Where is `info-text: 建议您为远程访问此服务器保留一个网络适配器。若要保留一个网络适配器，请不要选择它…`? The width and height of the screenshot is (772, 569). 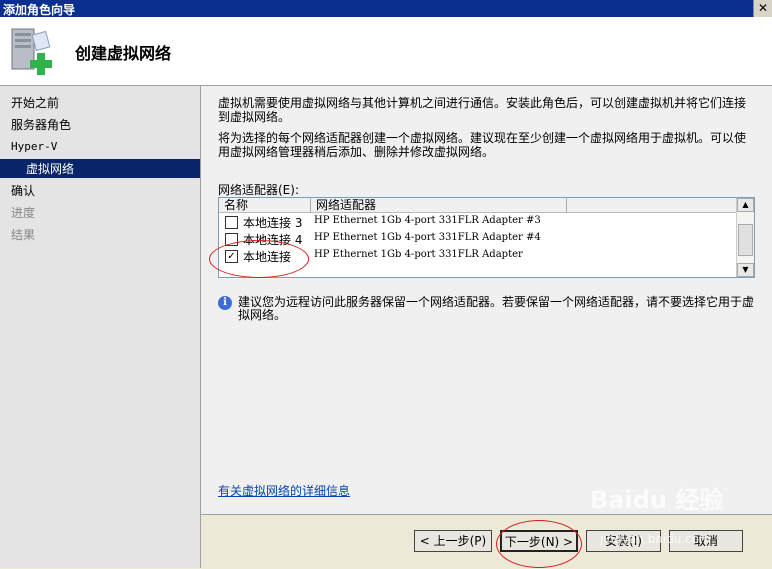 info-text: 建议您为远程访问此服务器保留一个网络适配器。若要保留一个网络适配器，请不要选择它… is located at coordinates (496, 308).